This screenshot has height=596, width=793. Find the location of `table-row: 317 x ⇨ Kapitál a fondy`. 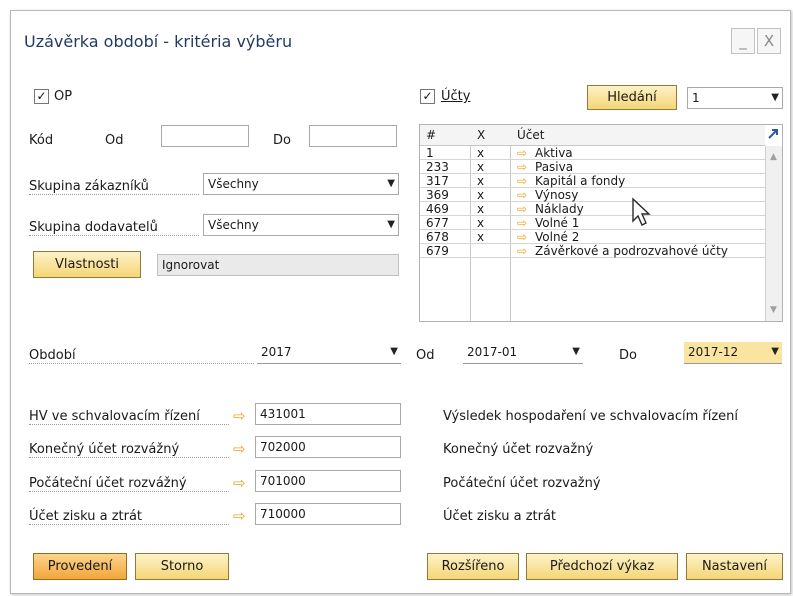

table-row: 317 x ⇨ Kapitál a fondy is located at coordinates (592, 181).